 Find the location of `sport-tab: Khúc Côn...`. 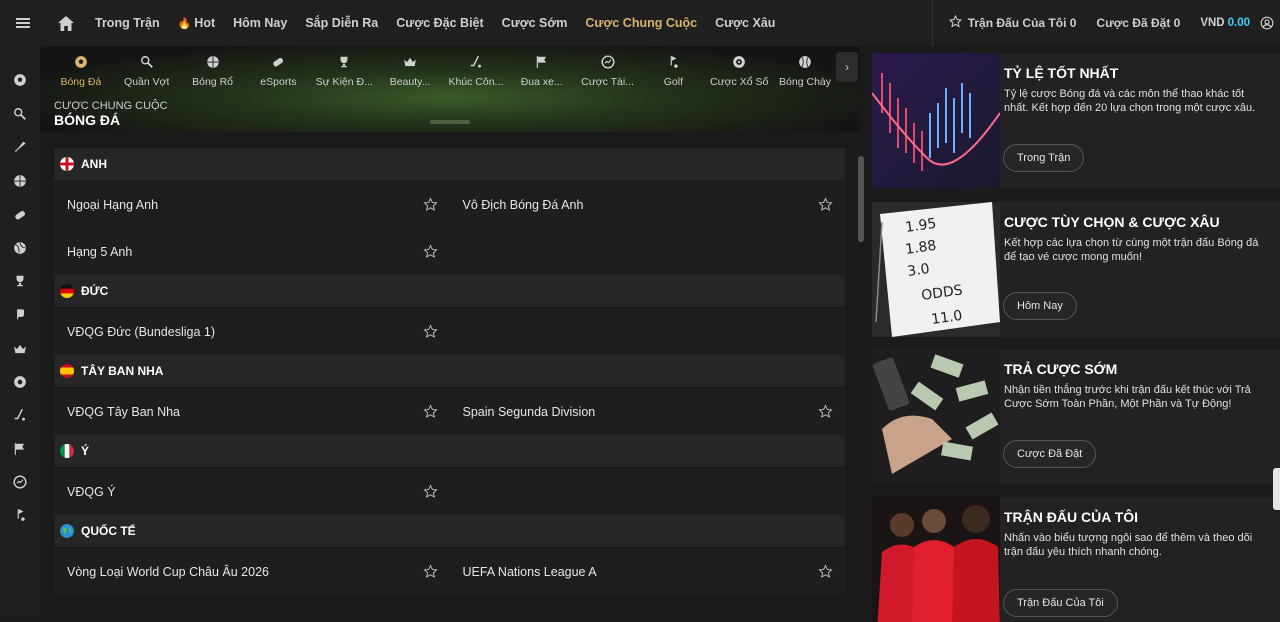

sport-tab: Khúc Côn... is located at coordinates (476, 71).